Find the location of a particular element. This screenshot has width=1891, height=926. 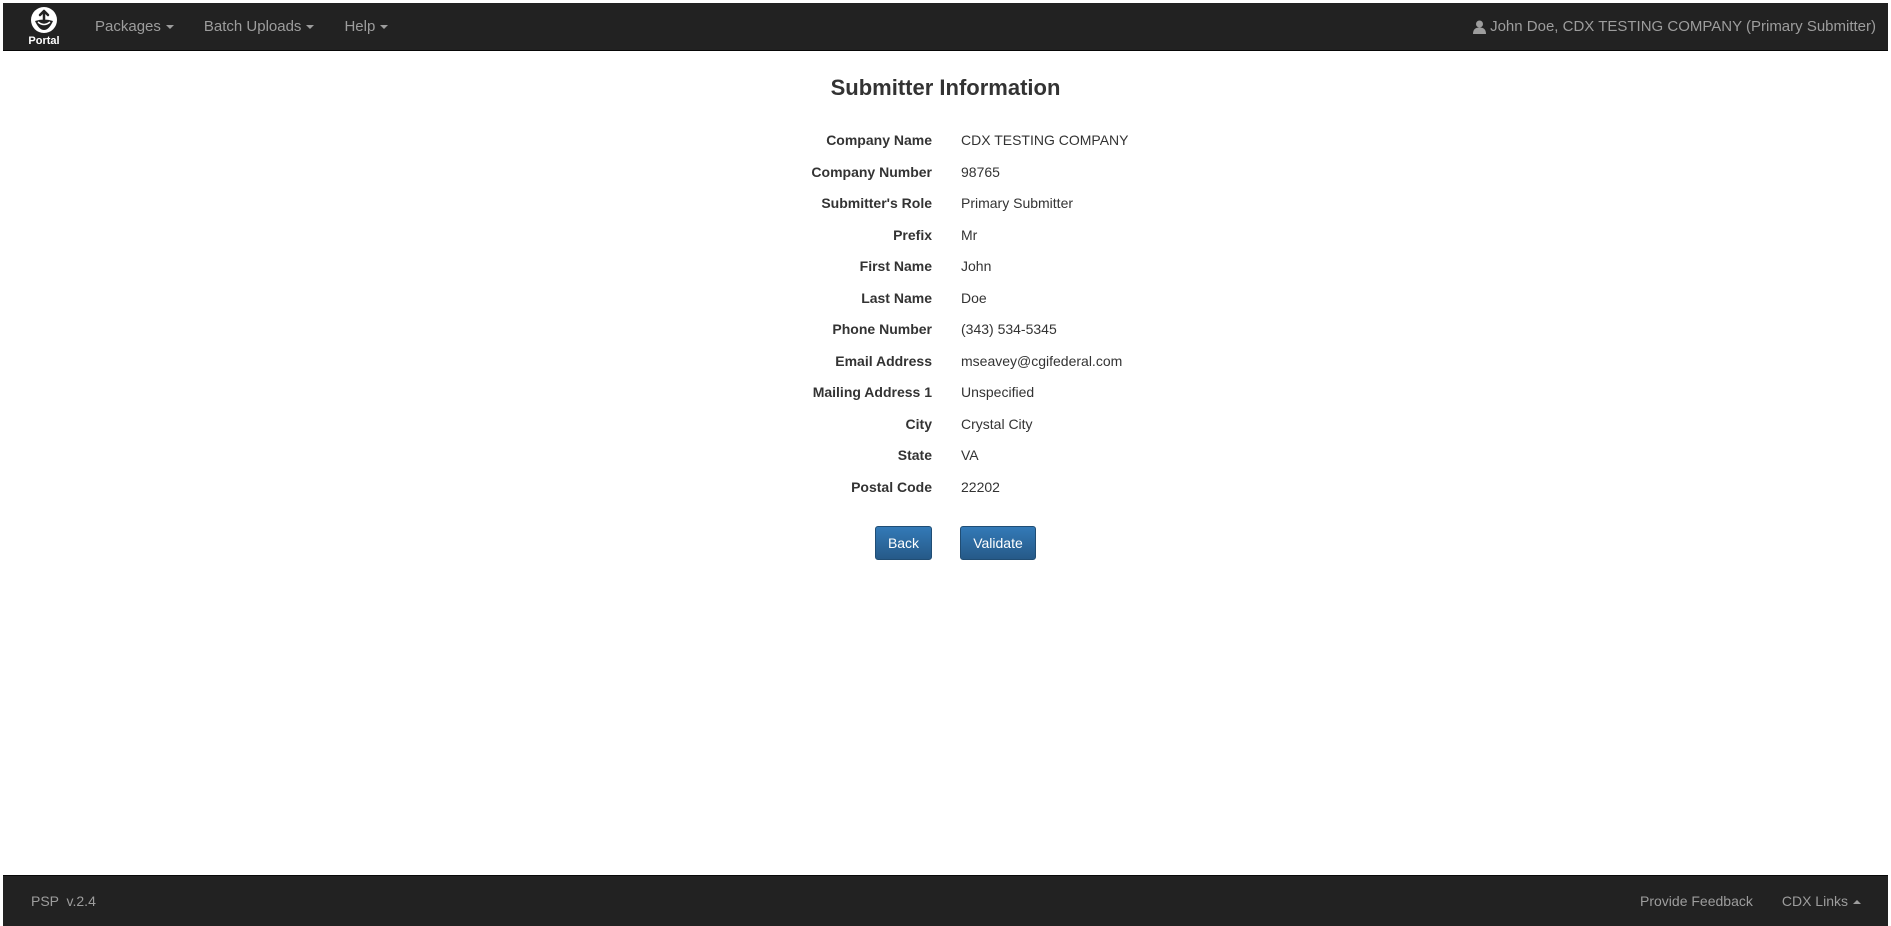

portal-brand-link: Portal is located at coordinates (44, 28).